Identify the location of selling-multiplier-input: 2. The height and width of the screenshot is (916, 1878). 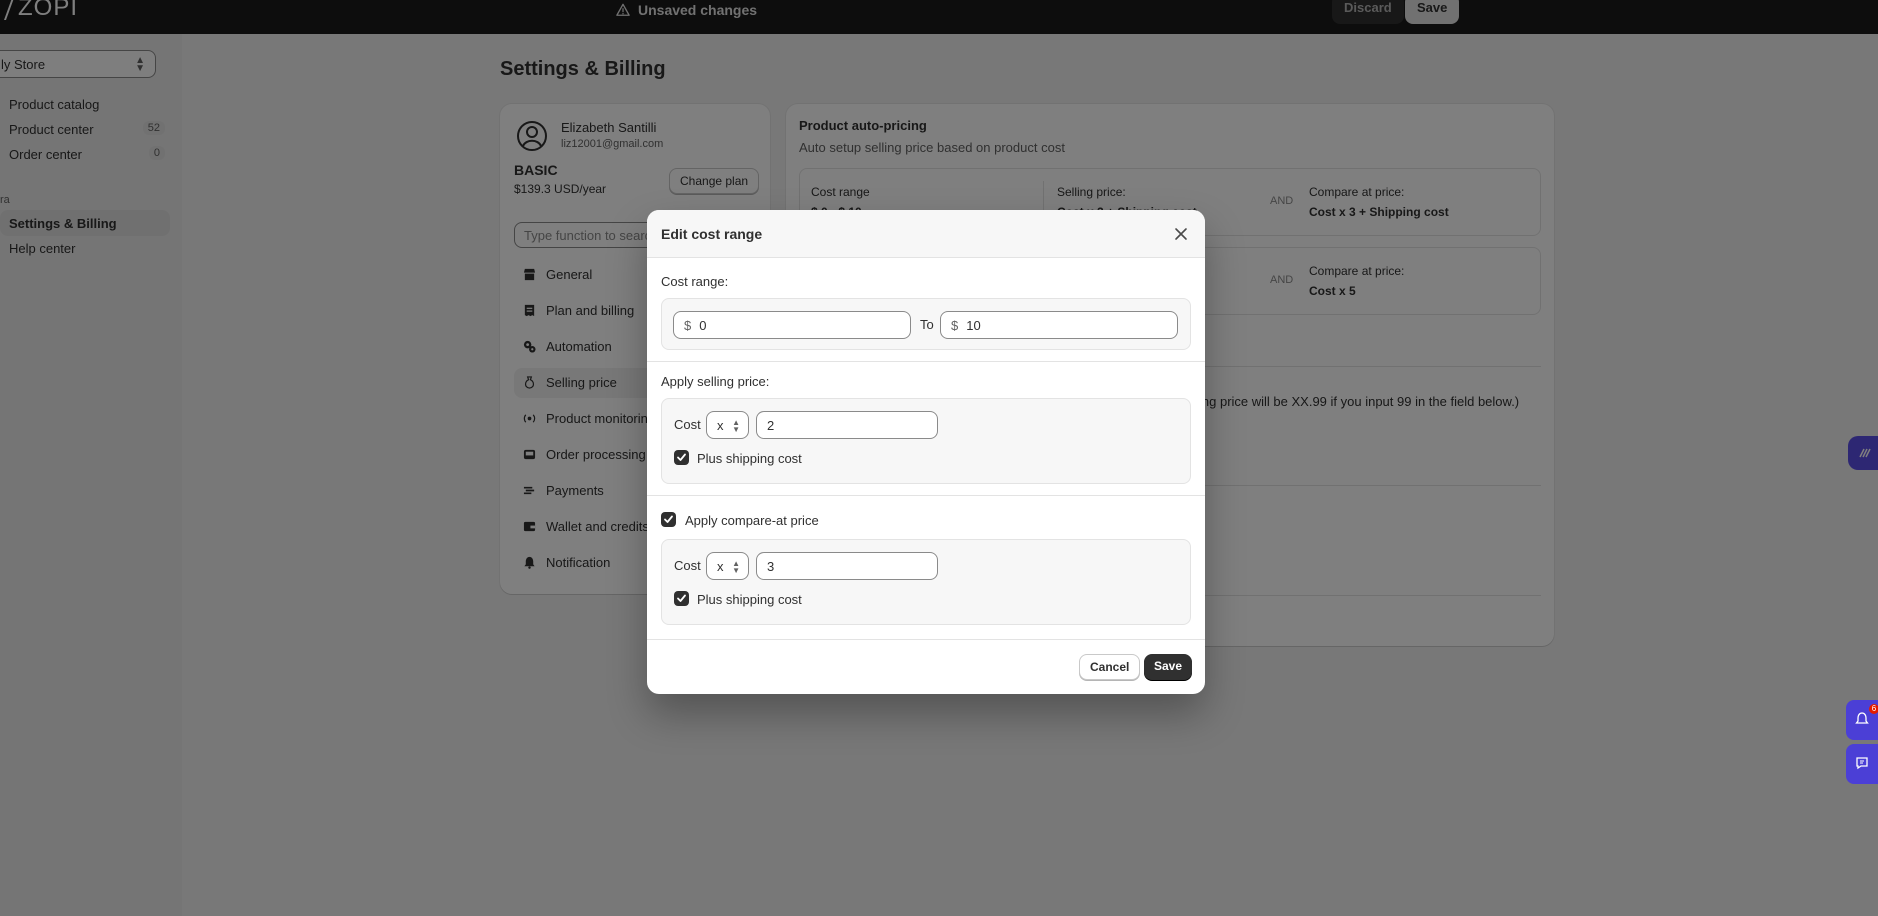
(847, 425).